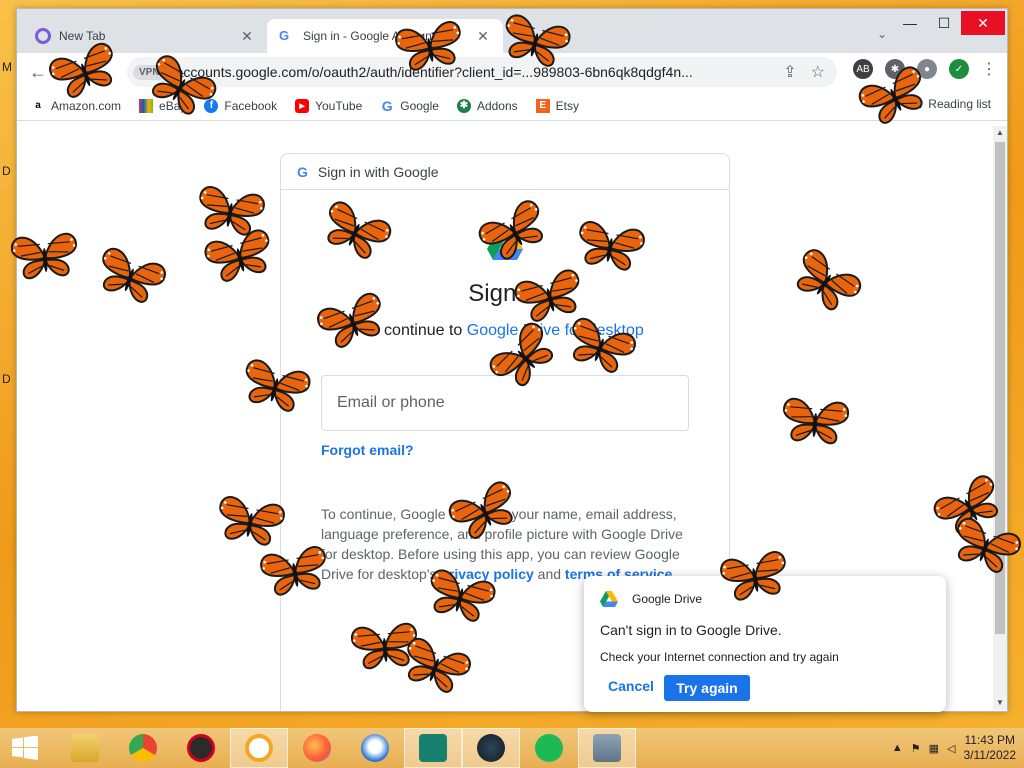  I want to click on show-hidden-icons-icon: ▲, so click(897, 748).